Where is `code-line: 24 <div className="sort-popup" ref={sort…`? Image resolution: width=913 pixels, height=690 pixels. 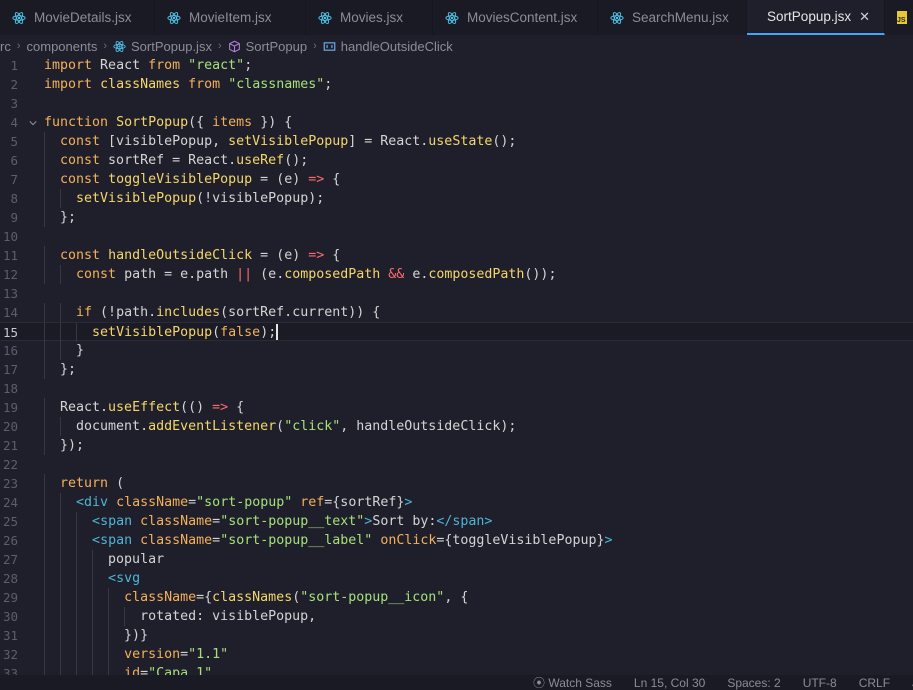
code-line: 24 <div className="sort-popup" ref={sort… is located at coordinates (456, 502).